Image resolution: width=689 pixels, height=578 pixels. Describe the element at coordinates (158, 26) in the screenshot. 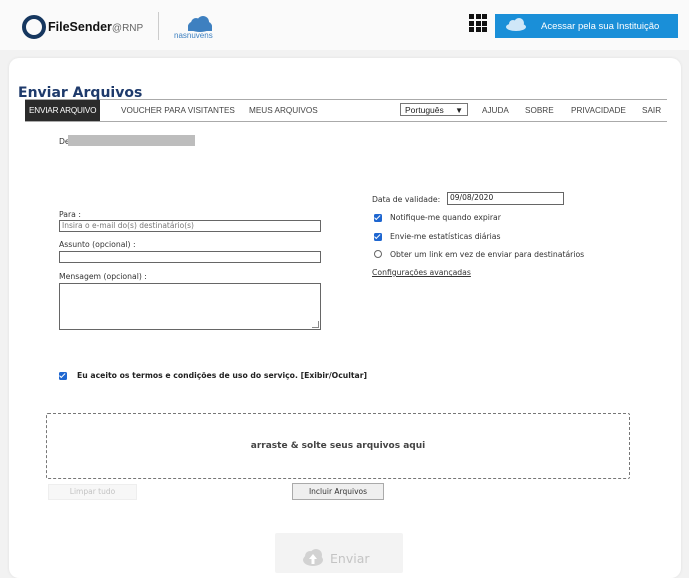

I see `logo-divider` at that location.